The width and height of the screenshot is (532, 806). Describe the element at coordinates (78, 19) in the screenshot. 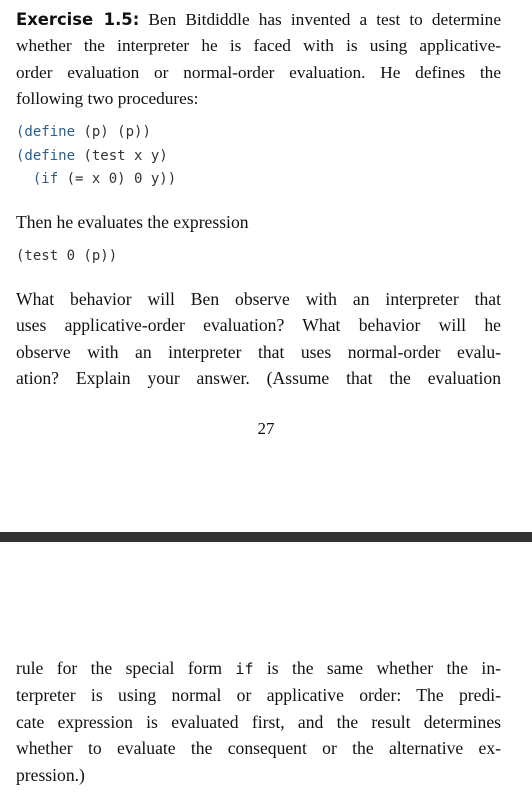

I see `exercise-heading: Exercise 1.5:` at that location.